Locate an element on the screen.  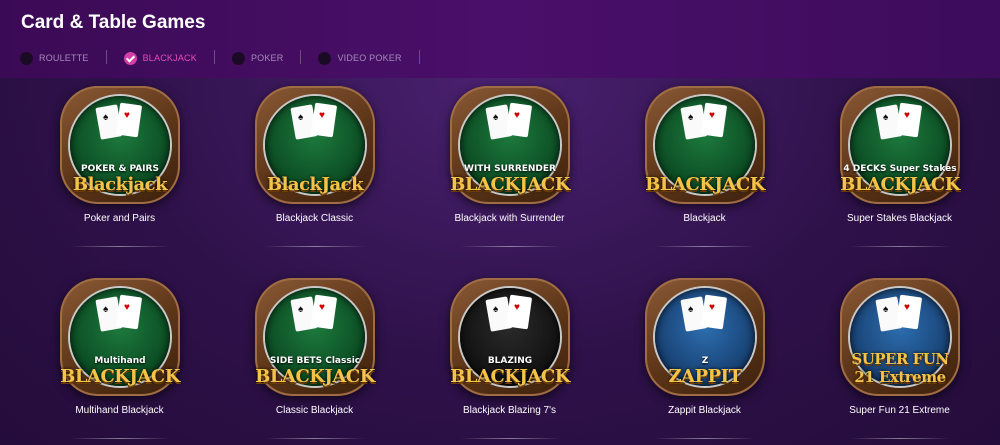
game-logo-text: Blackjack is located at coordinates (120, 184).